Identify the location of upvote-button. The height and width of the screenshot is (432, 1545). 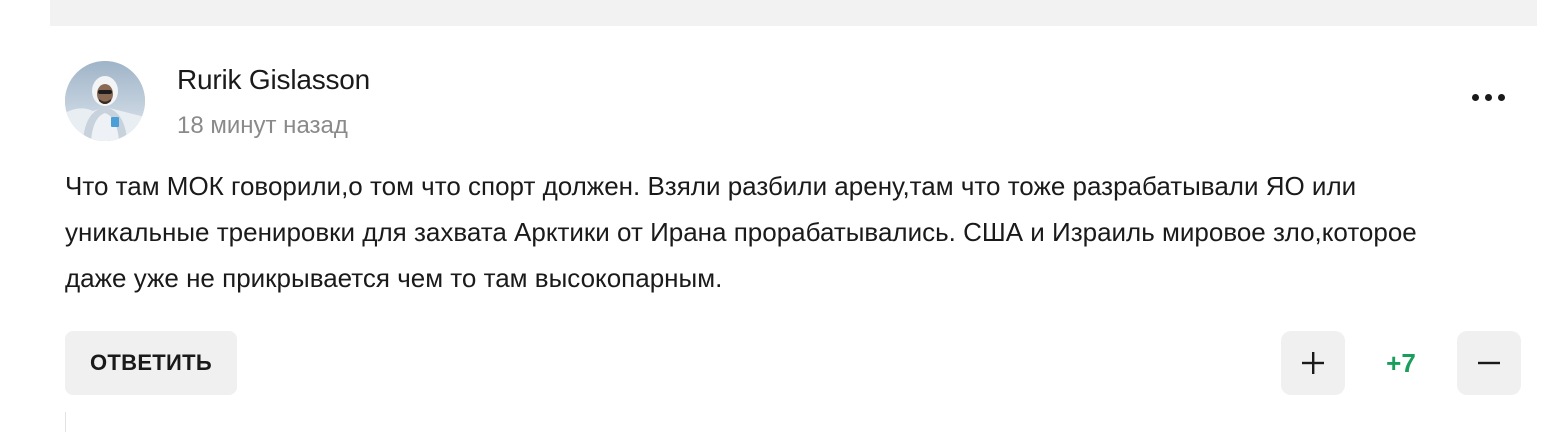
(1313, 363).